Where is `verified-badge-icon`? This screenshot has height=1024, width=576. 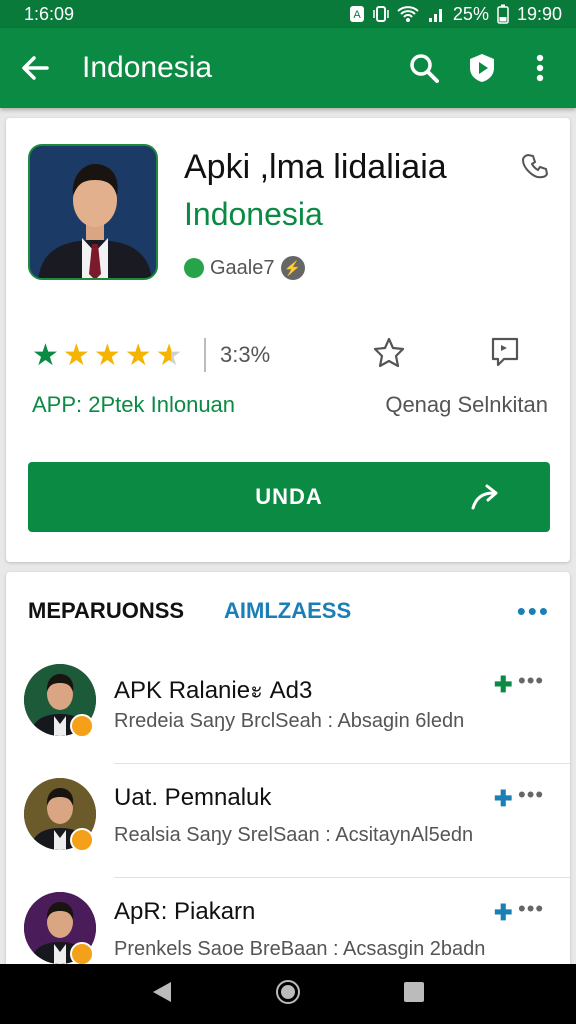
verified-badge-icon is located at coordinates (194, 268).